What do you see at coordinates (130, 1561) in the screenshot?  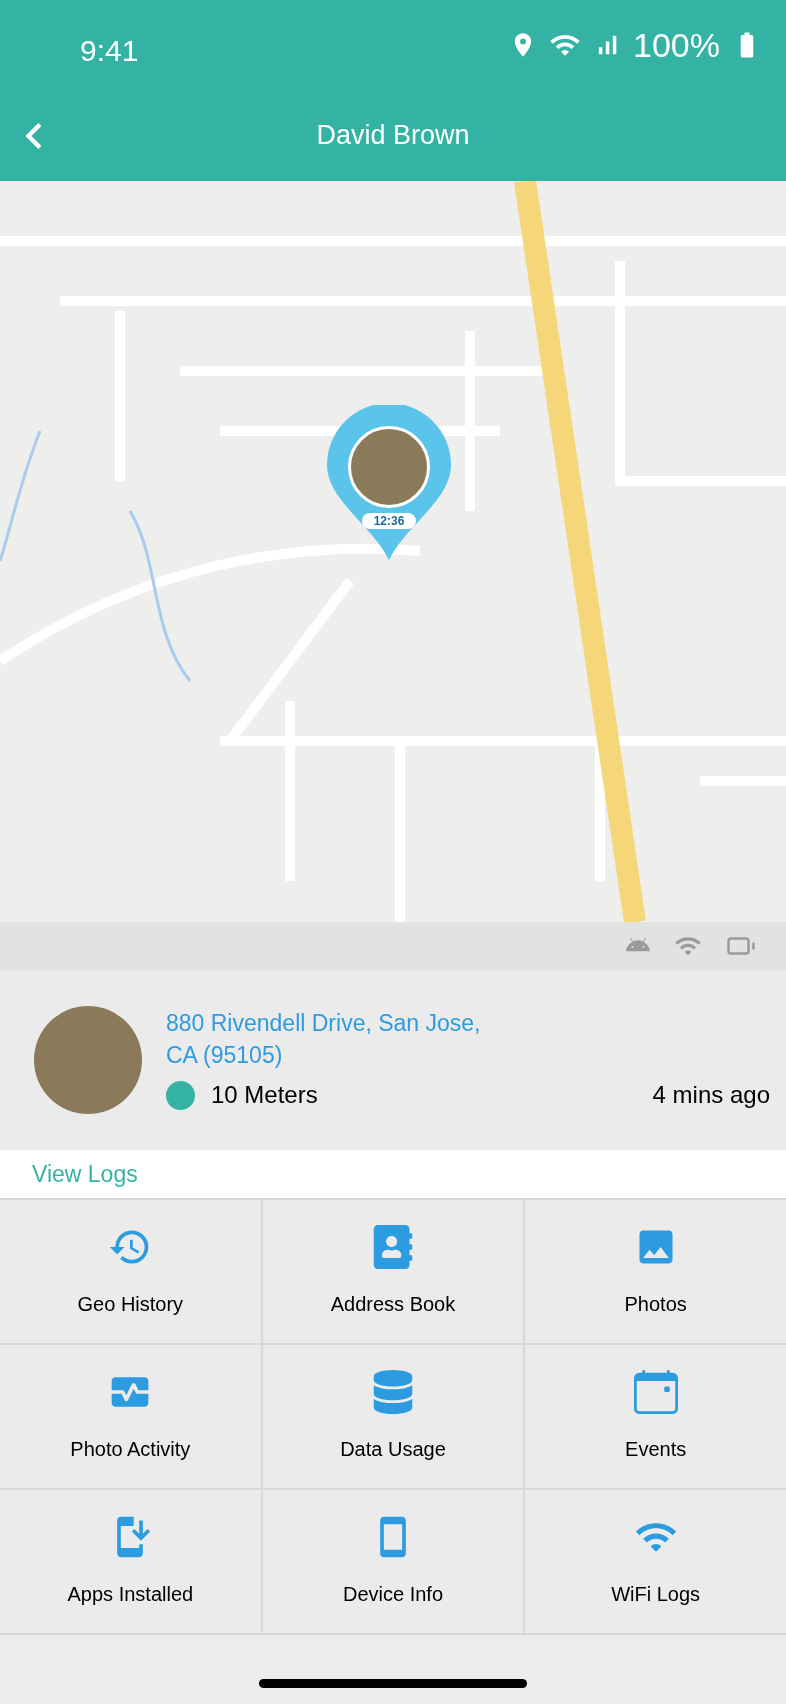 I see `feature-tile: Apps Installed` at bounding box center [130, 1561].